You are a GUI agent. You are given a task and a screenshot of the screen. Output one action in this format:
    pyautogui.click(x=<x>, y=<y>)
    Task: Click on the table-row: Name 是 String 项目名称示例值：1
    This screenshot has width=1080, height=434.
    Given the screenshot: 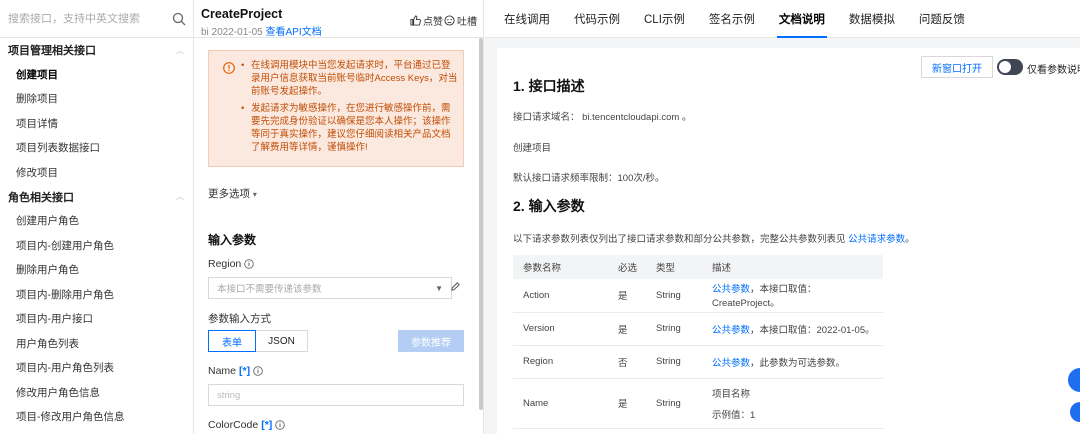 What is the action you would take?
    pyautogui.click(x=698, y=403)
    